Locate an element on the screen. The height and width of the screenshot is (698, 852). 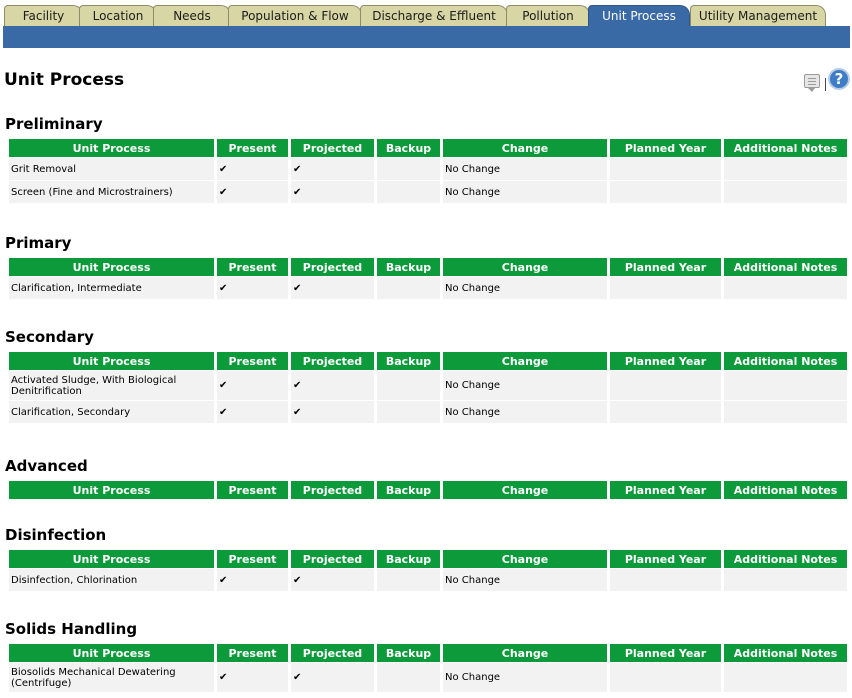
cell-unit-process: Clarification, Intermediate is located at coordinates (111, 288).